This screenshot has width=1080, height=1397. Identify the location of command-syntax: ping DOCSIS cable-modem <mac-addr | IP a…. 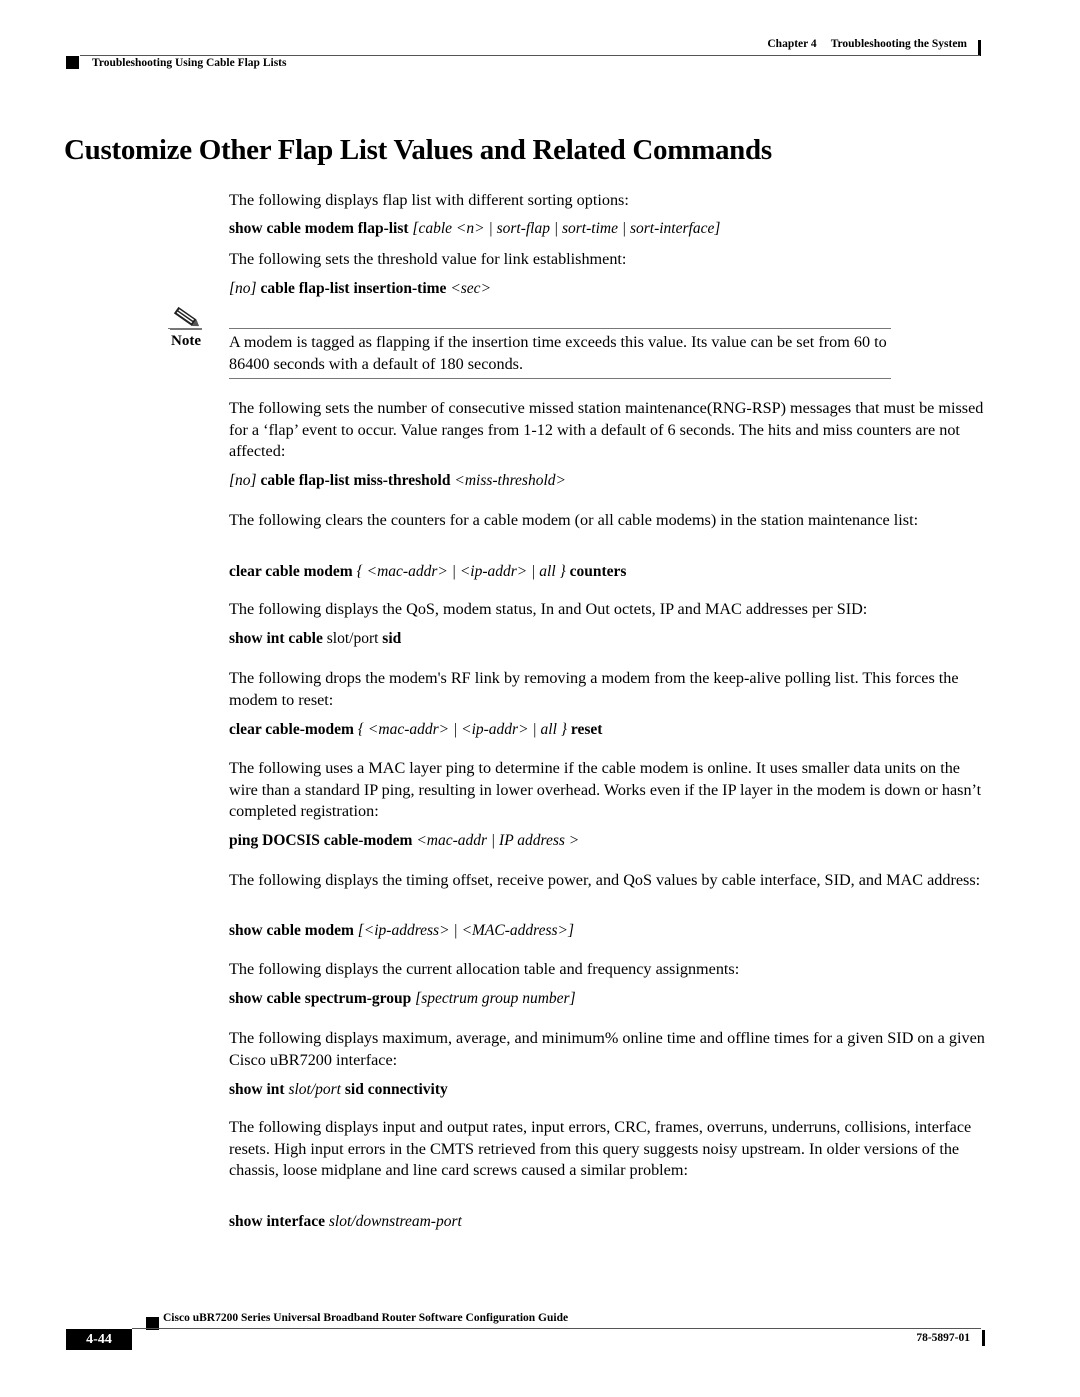
(404, 841).